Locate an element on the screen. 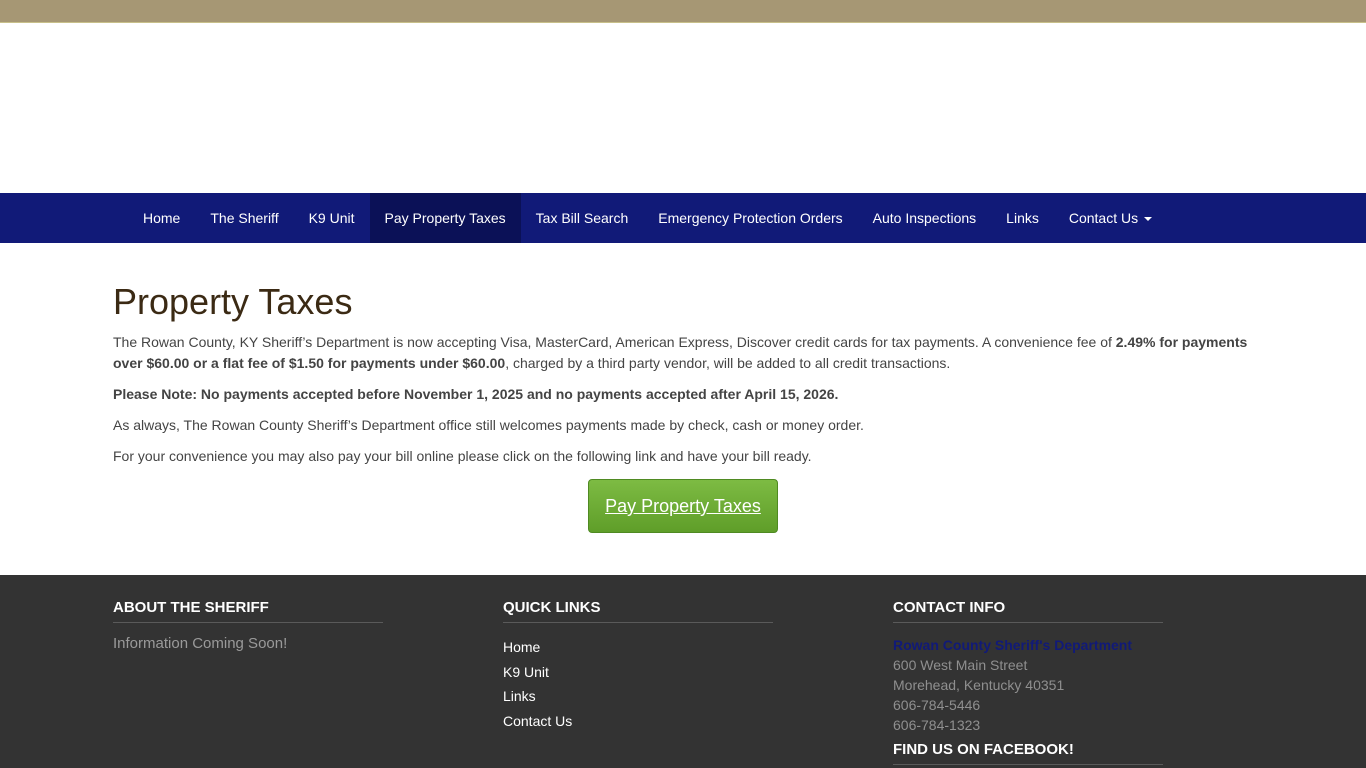 This screenshot has width=1366, height=768. nav-item-emergency-protection-orders: Emergency Protection Orders is located at coordinates (750, 218).